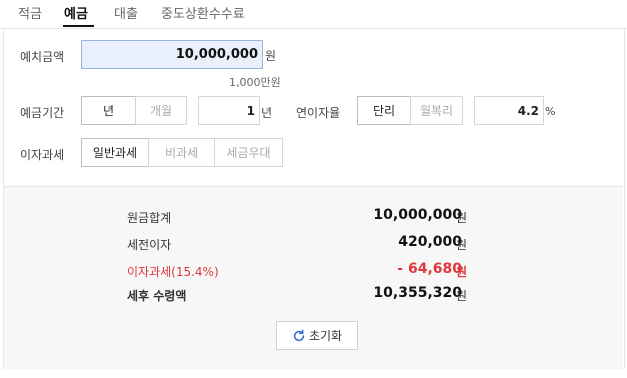  I want to click on pretax-interest-unit: 원, so click(462, 245).